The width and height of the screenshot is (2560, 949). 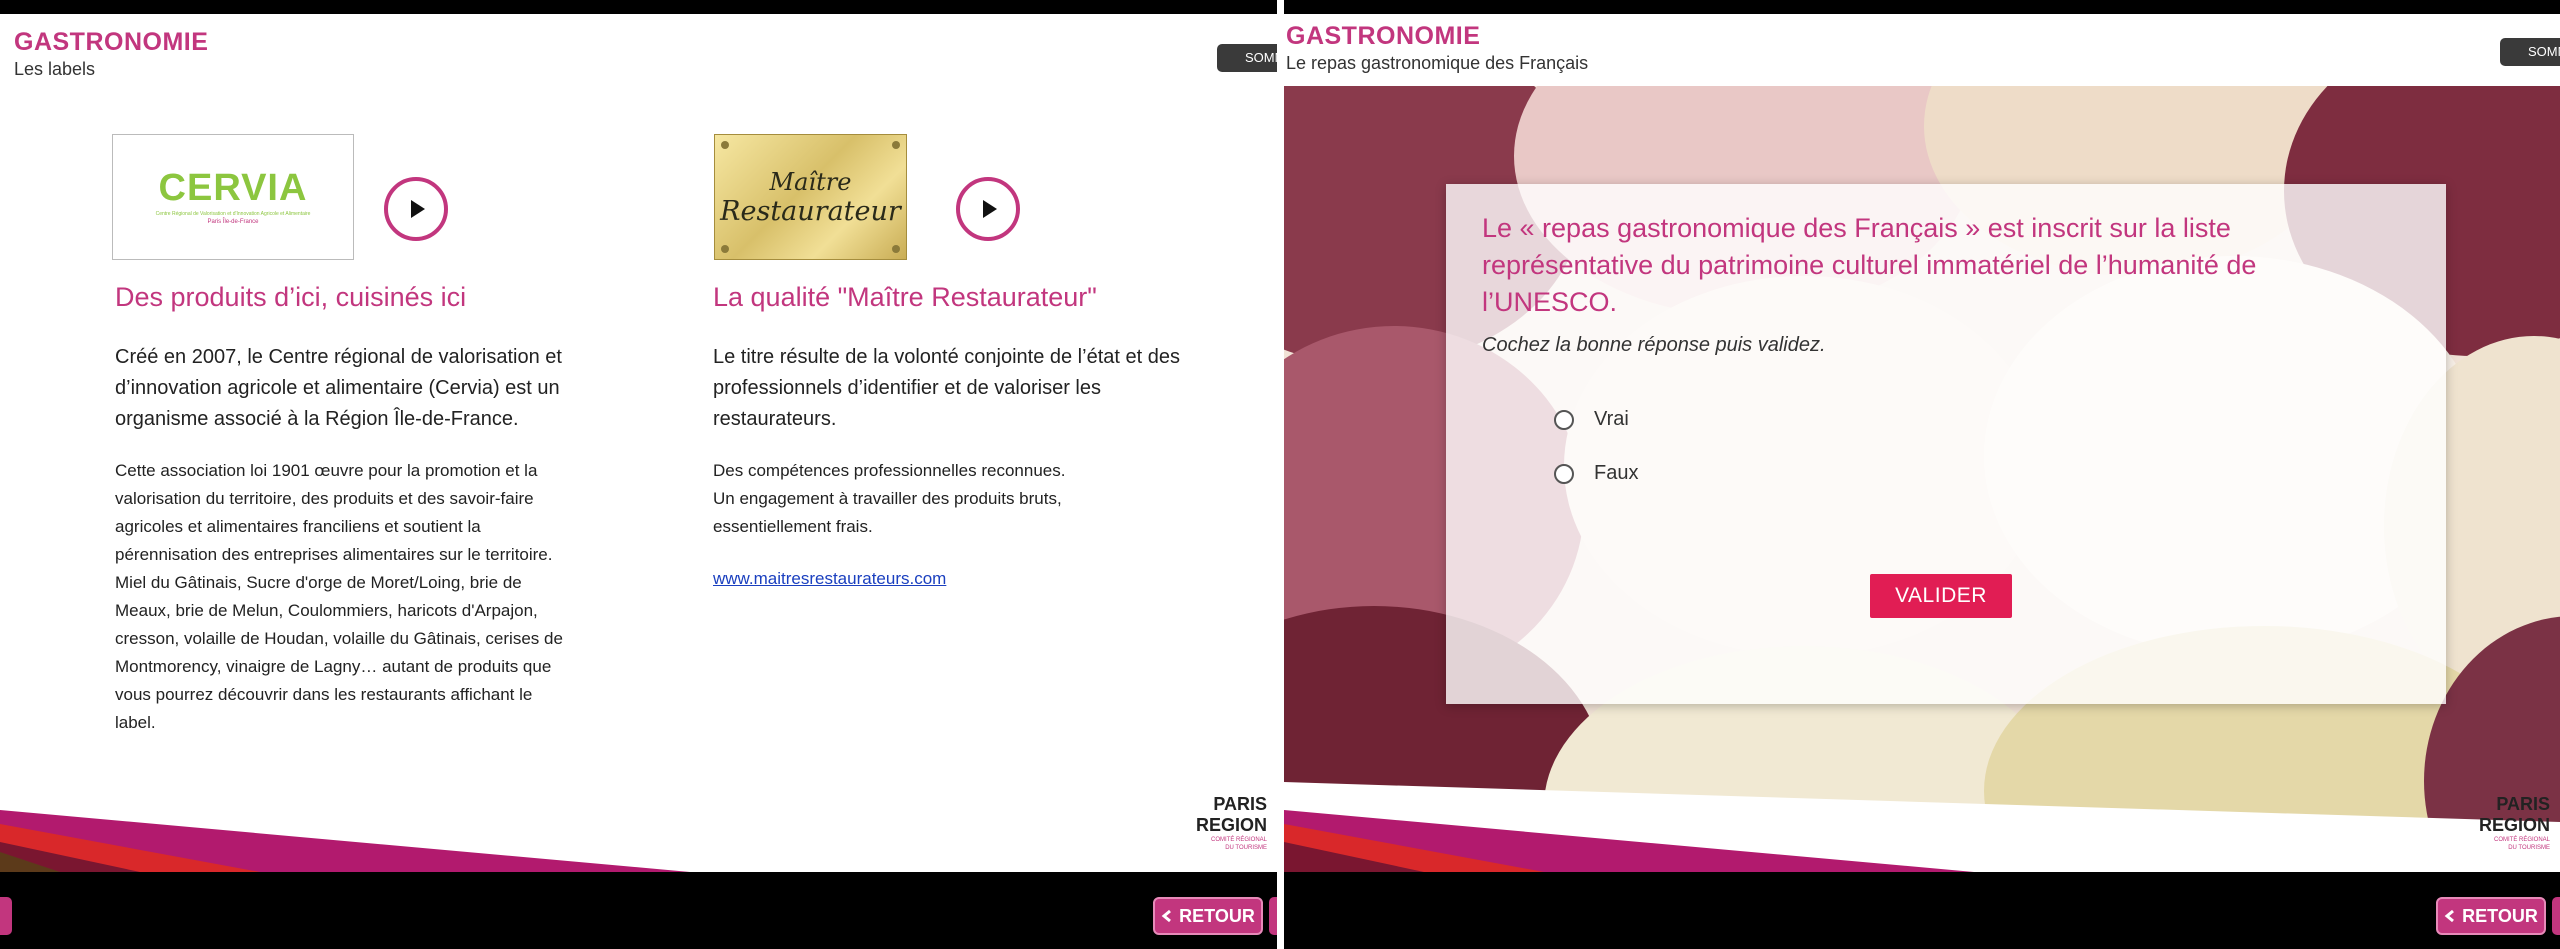 I want to click on option-label: Vrai, so click(x=1611, y=419).